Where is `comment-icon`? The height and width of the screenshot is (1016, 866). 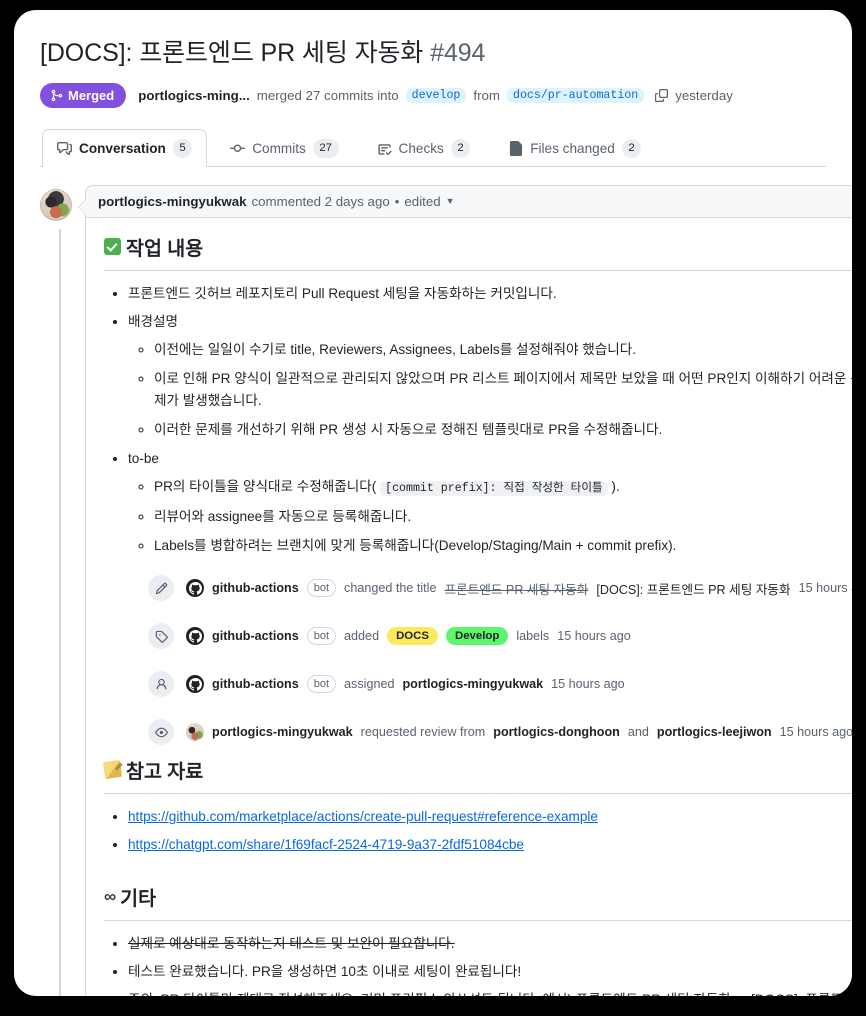
comment-icon is located at coordinates (64, 148).